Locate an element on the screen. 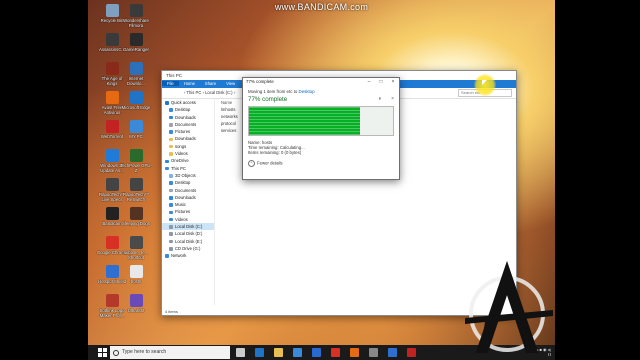 This screenshot has width=640, height=360. music-icon is located at coordinates (171, 205).